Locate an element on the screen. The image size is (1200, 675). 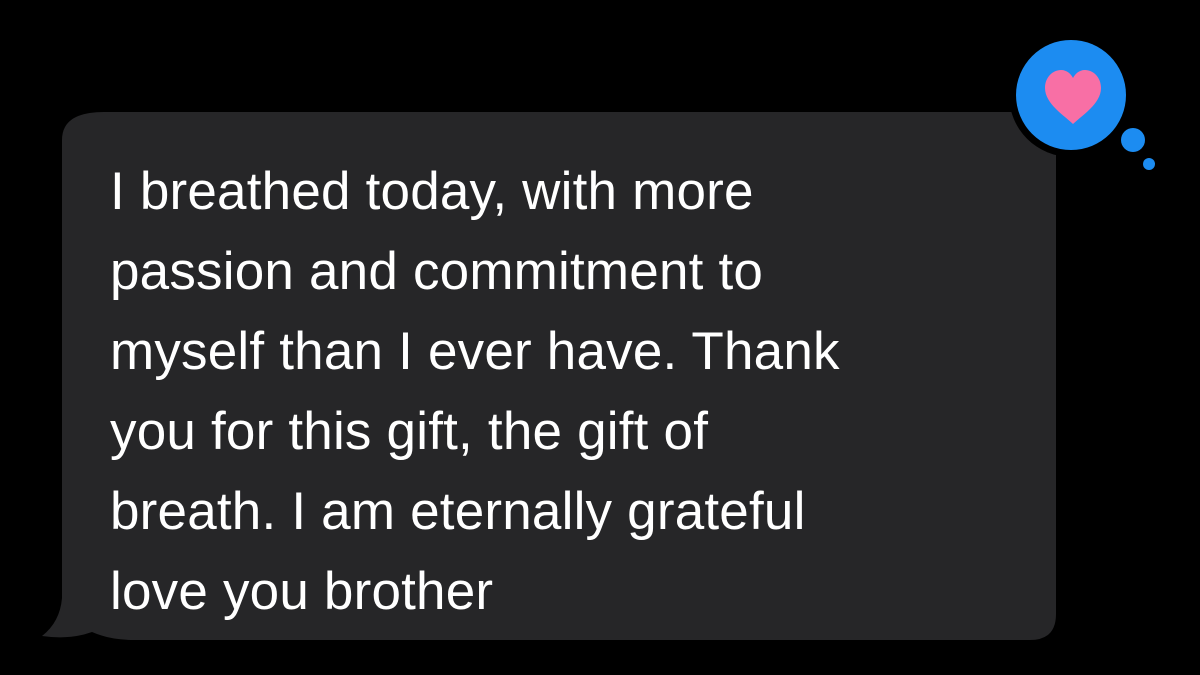
heart-icon is located at coordinates (1086, 105).